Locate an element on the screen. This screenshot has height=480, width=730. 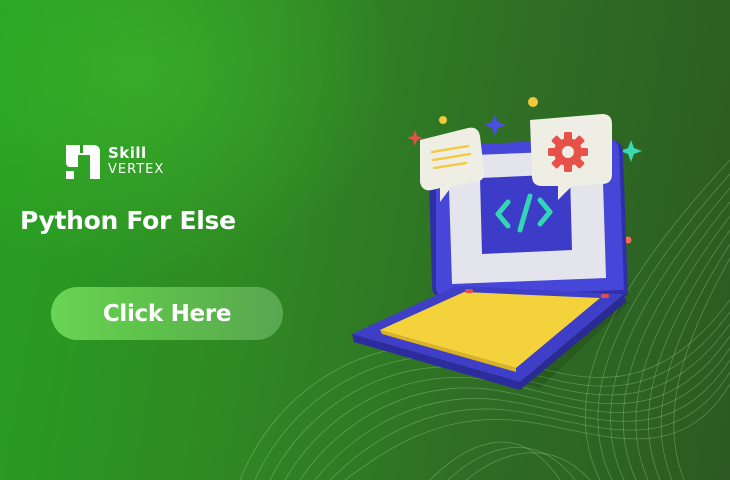
logo-text-skill: Skill is located at coordinates (127, 153).